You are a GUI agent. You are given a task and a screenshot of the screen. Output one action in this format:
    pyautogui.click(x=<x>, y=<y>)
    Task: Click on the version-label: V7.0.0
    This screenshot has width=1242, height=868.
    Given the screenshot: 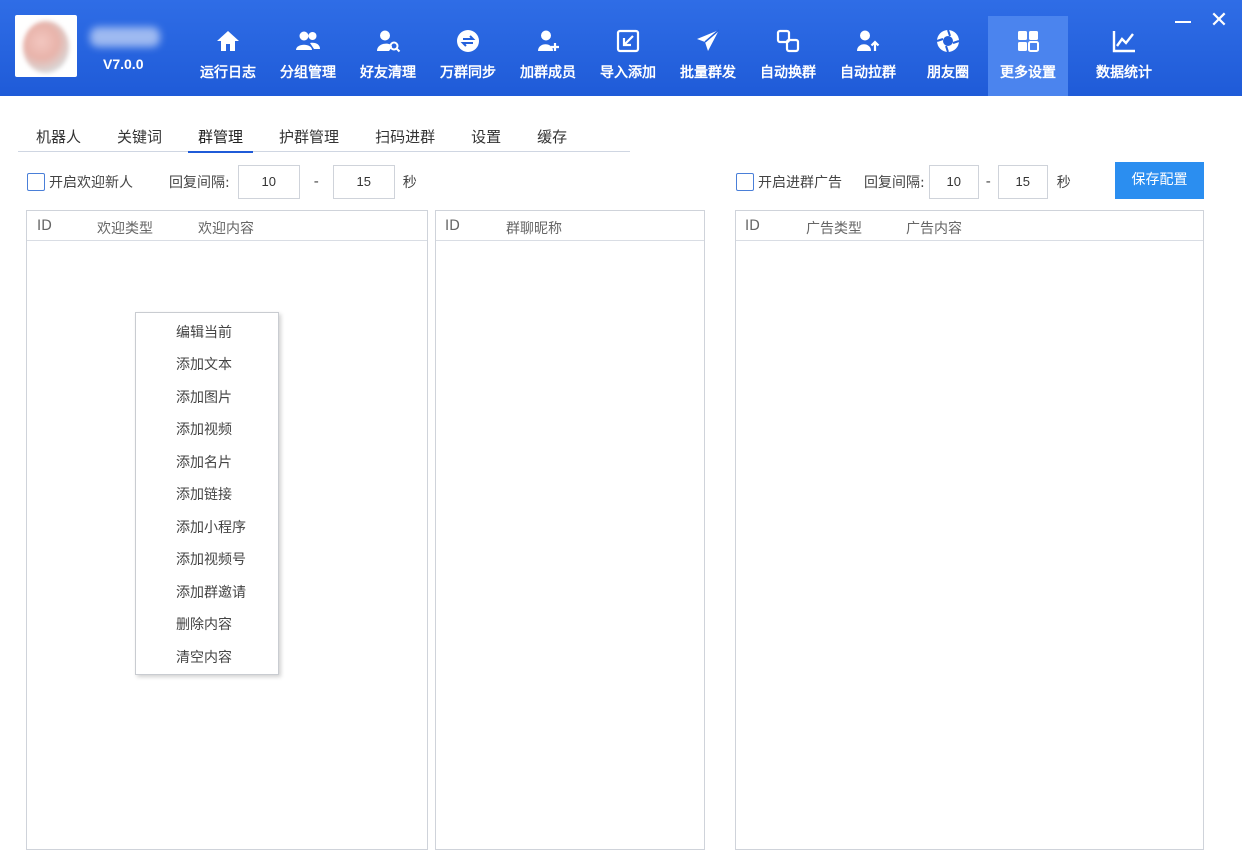 What is the action you would take?
    pyautogui.click(x=123, y=64)
    